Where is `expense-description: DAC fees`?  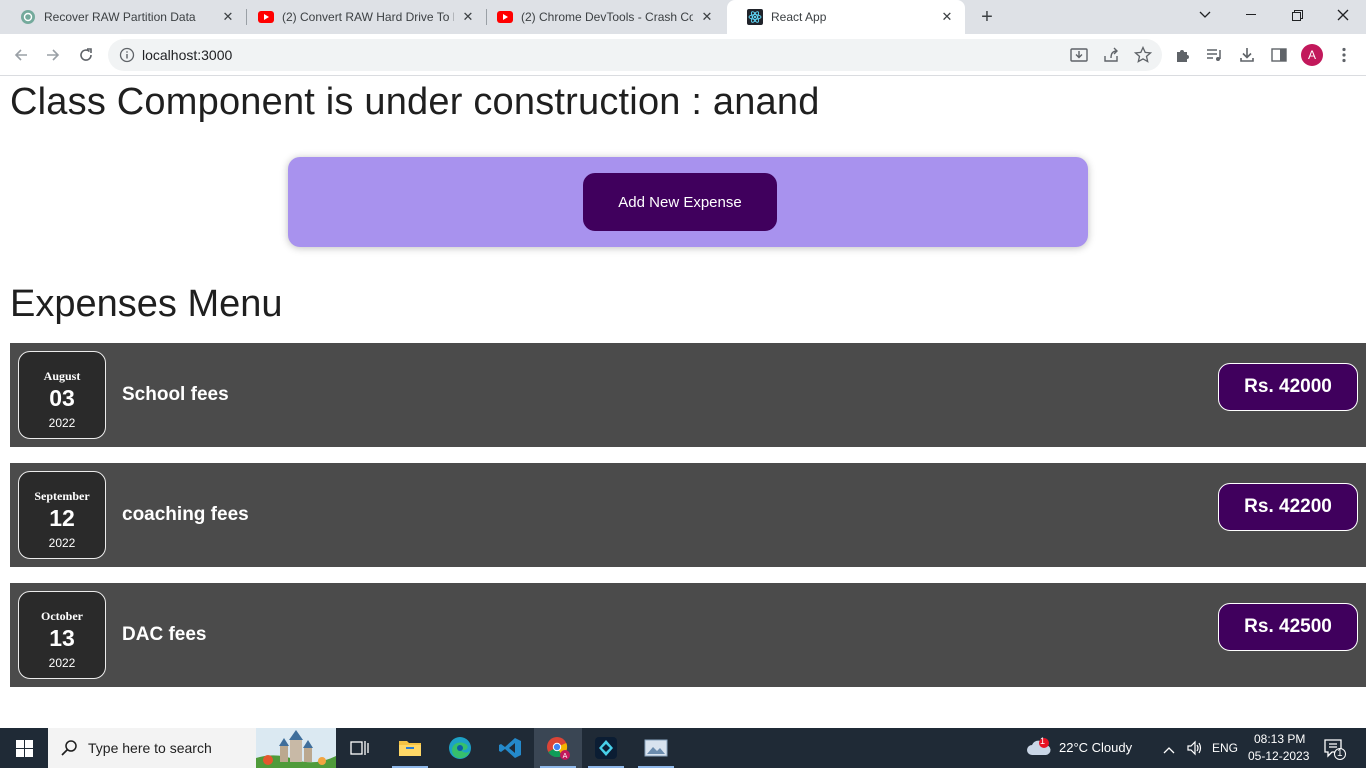 expense-description: DAC fees is located at coordinates (164, 634).